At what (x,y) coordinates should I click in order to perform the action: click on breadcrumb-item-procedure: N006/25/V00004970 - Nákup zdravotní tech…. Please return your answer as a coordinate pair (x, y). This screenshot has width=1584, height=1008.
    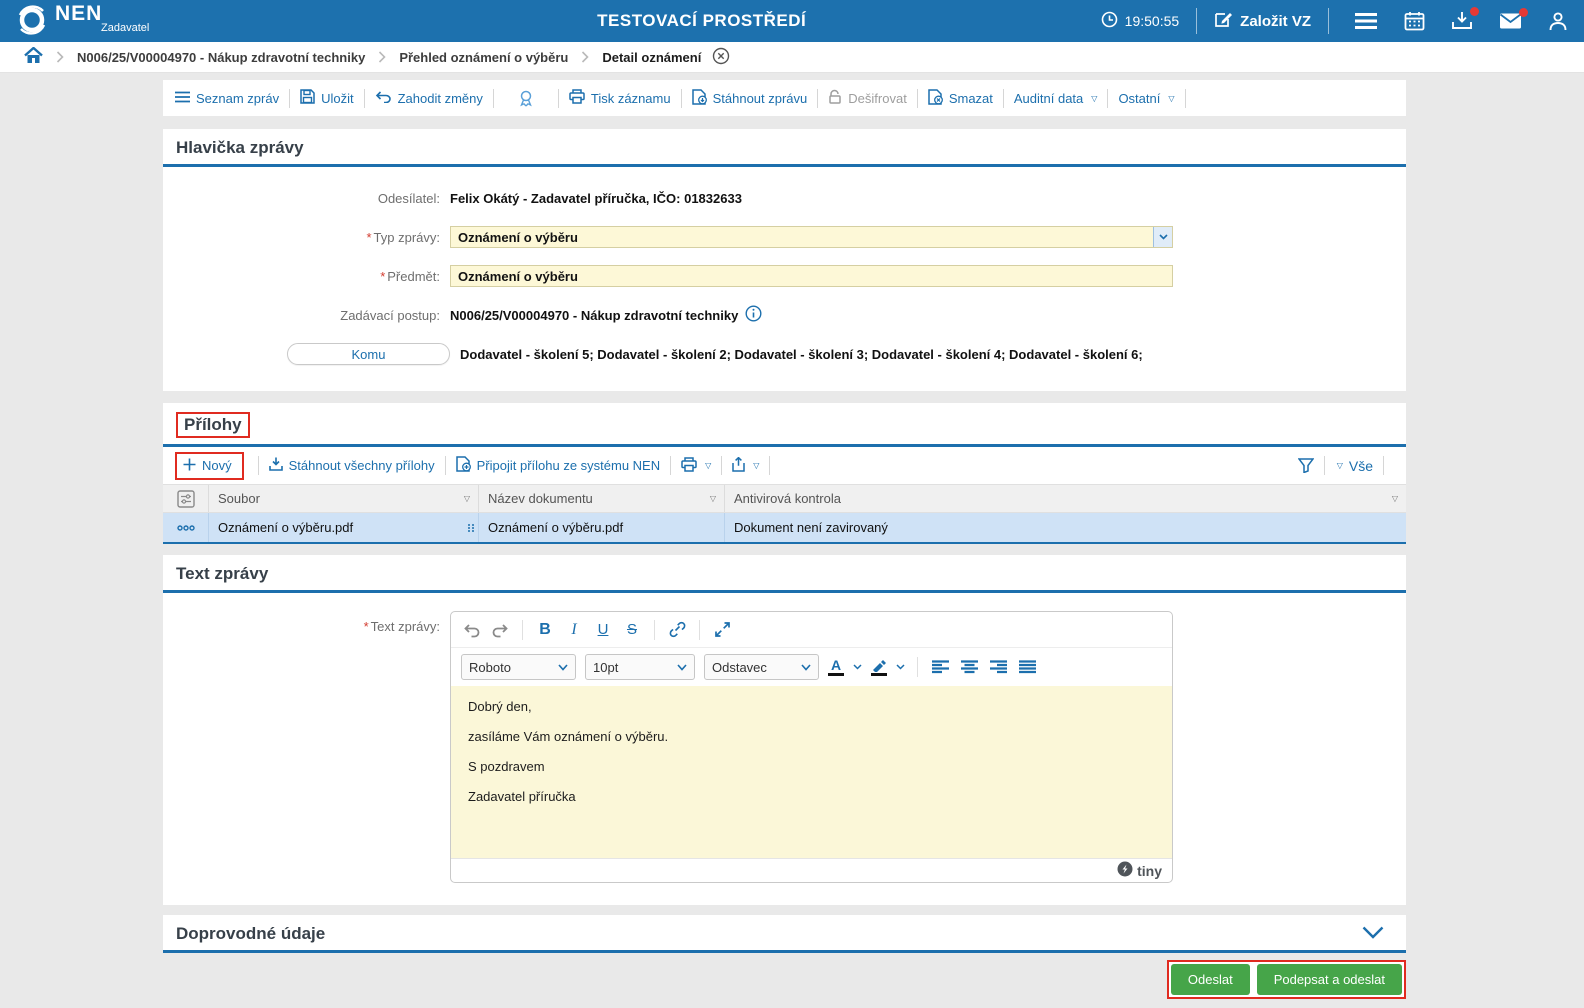
    Looking at the image, I should click on (221, 57).